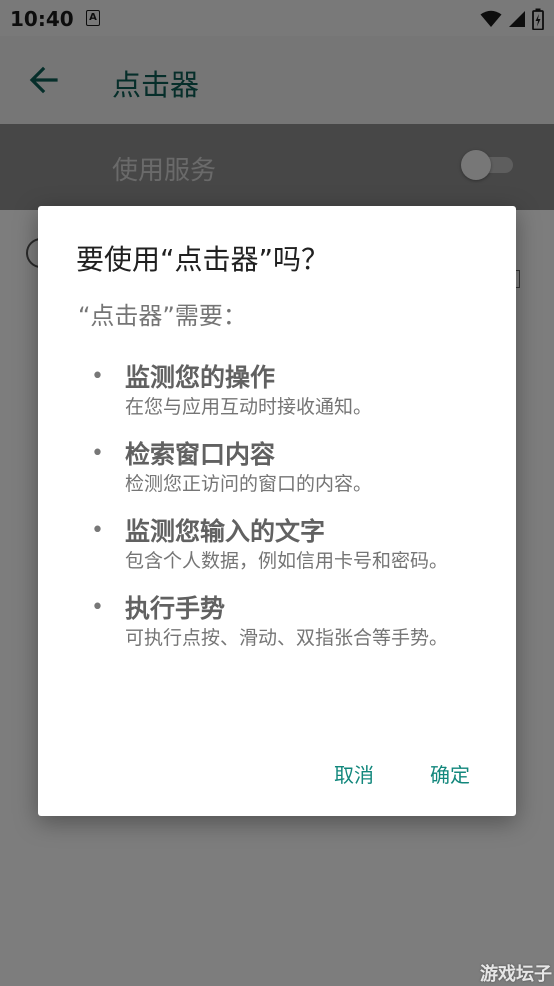  What do you see at coordinates (277, 392) in the screenshot?
I see `permission-item: • 监测您的操作 在您与应用互动时接收通知。` at bounding box center [277, 392].